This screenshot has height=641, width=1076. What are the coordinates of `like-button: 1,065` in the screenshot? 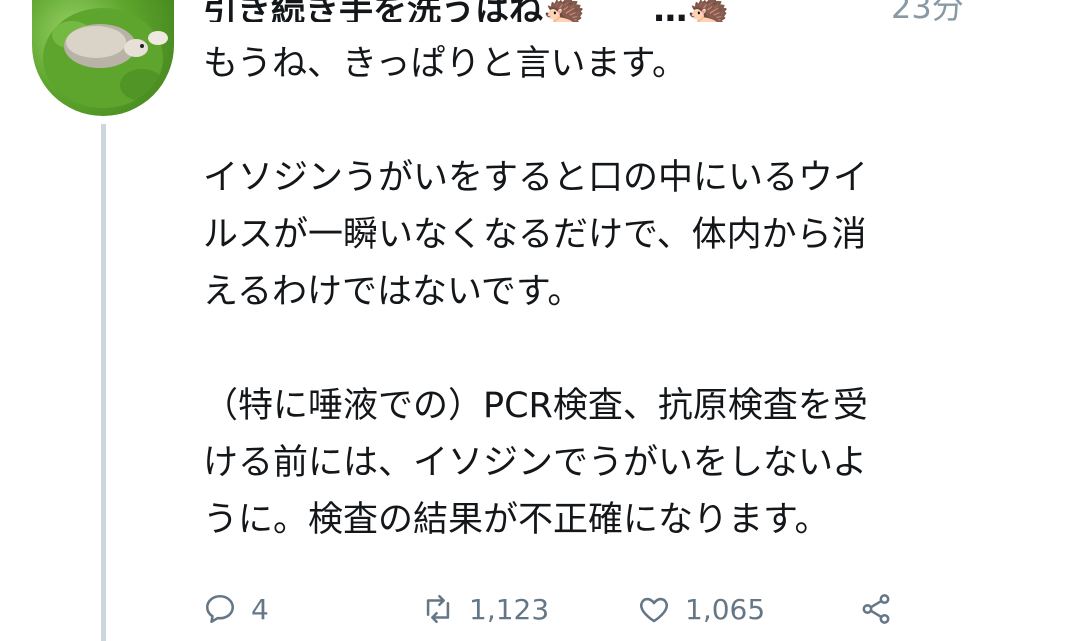 It's located at (701, 609).